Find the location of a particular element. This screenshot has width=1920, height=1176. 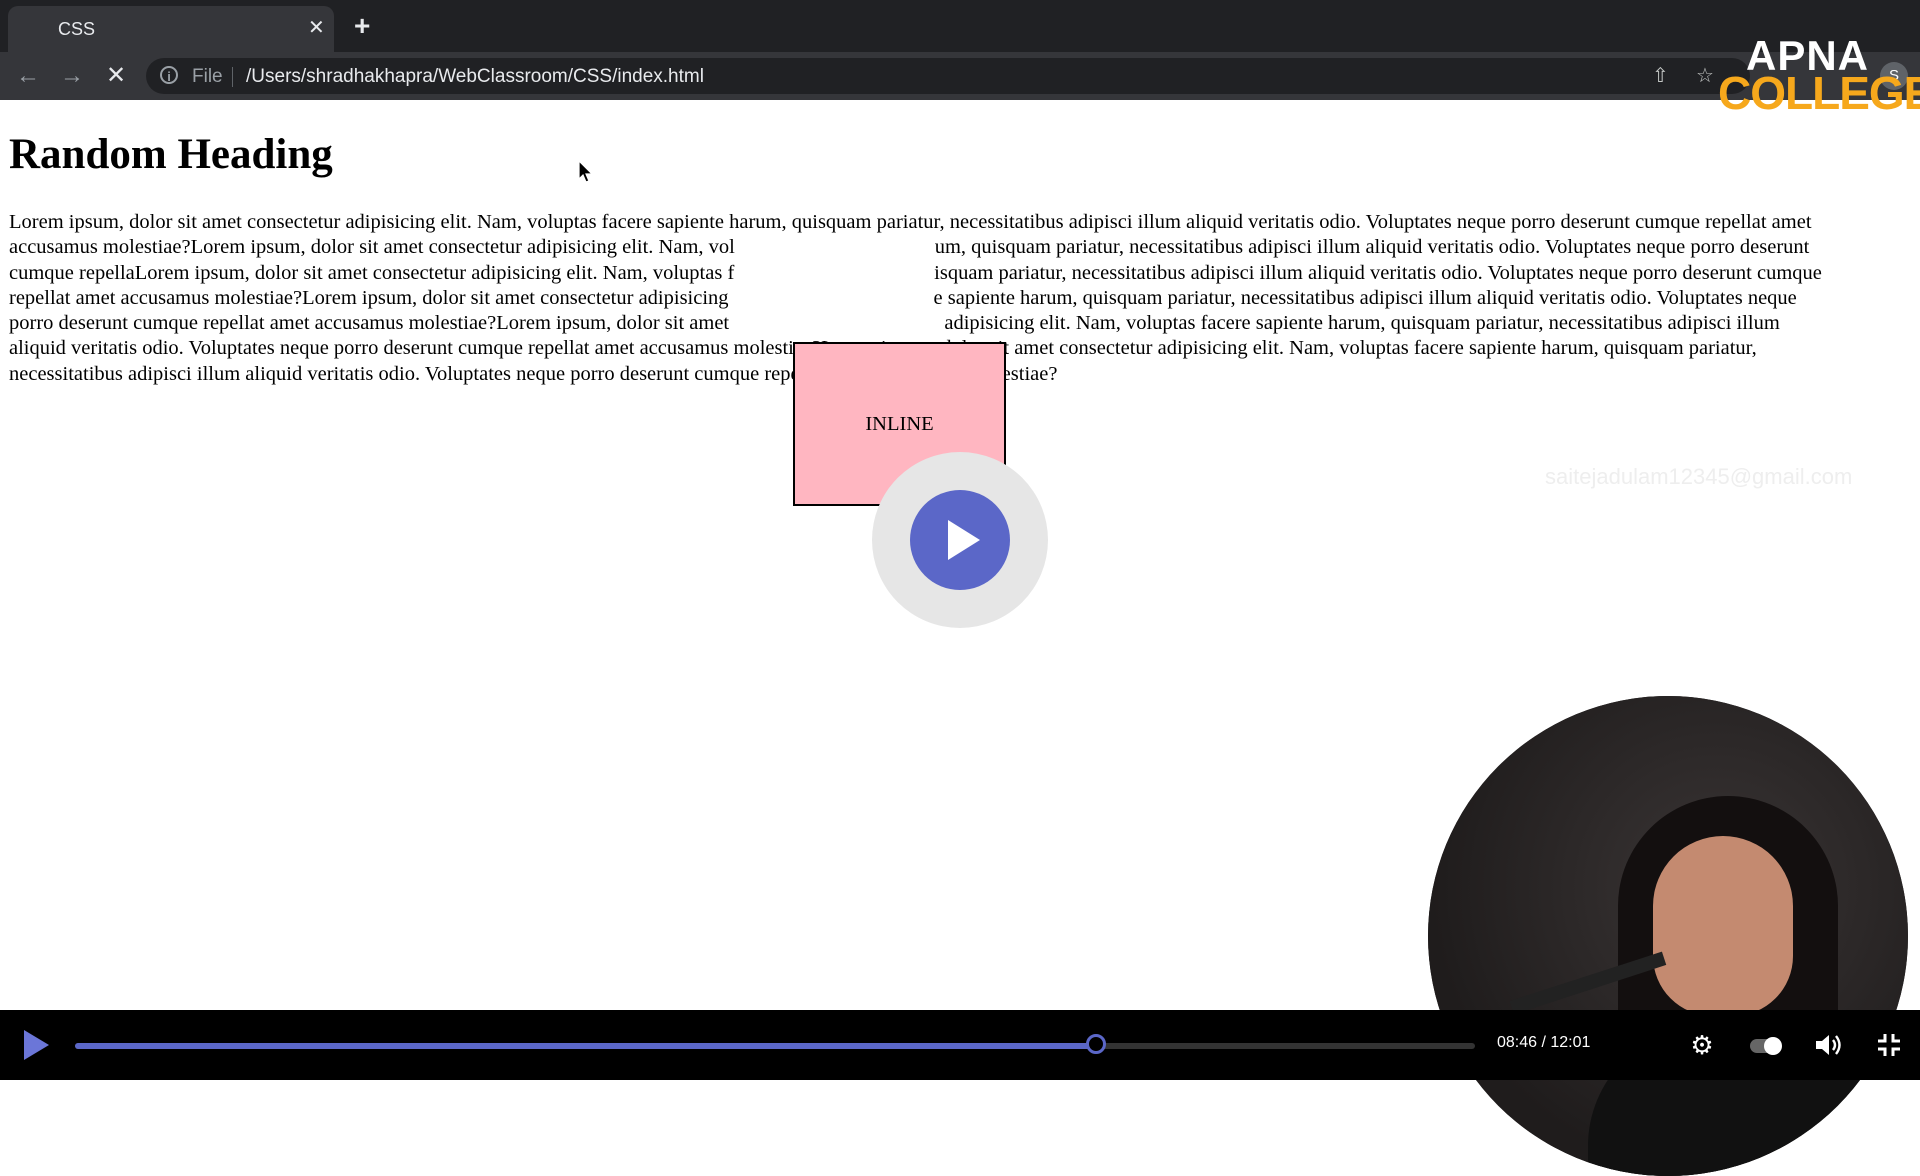

page-heading: Random Heading is located at coordinates (171, 154).